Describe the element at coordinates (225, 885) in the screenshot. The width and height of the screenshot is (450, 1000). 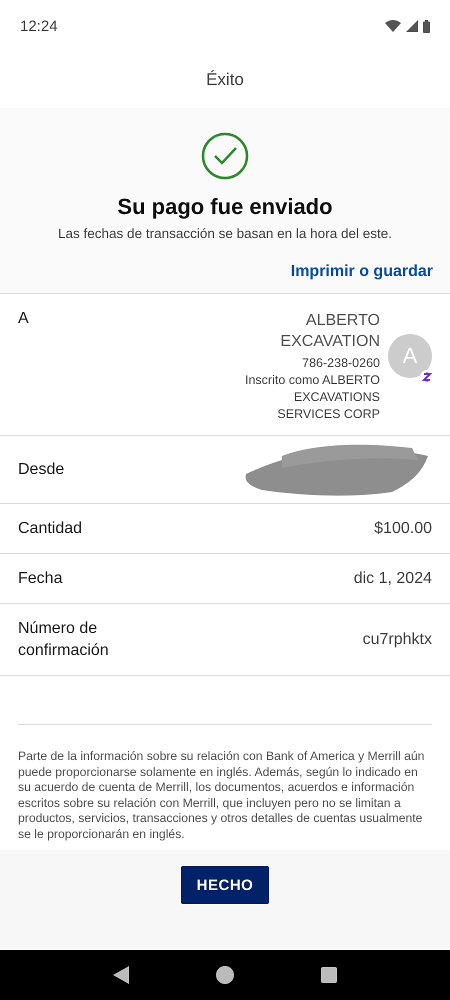
I see `done-button: HECHO` at that location.